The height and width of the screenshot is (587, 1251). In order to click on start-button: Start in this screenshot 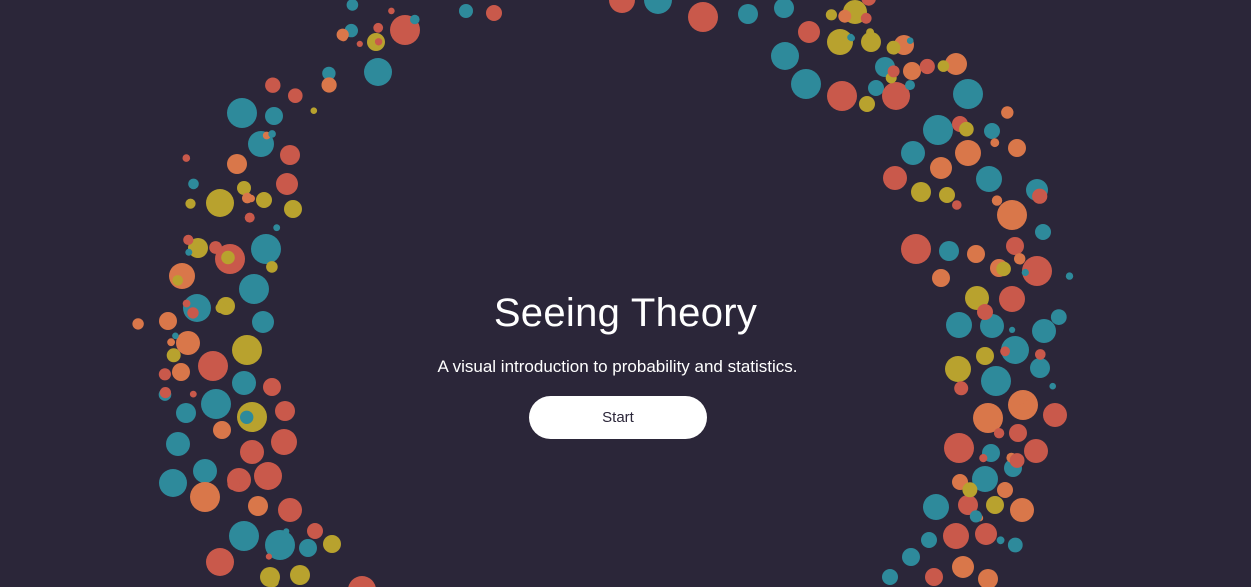, I will do `click(618, 417)`.